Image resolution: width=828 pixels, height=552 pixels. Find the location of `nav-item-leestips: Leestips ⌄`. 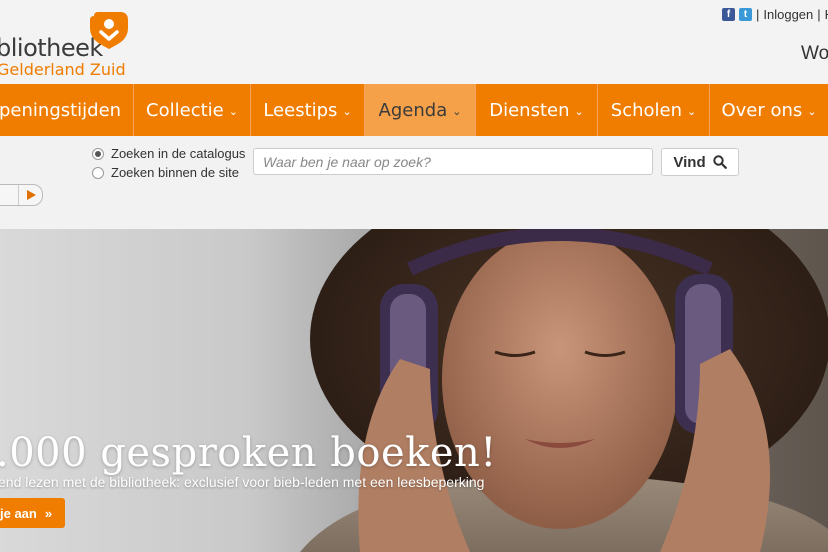

nav-item-leestips: Leestips ⌄ is located at coordinates (307, 110).